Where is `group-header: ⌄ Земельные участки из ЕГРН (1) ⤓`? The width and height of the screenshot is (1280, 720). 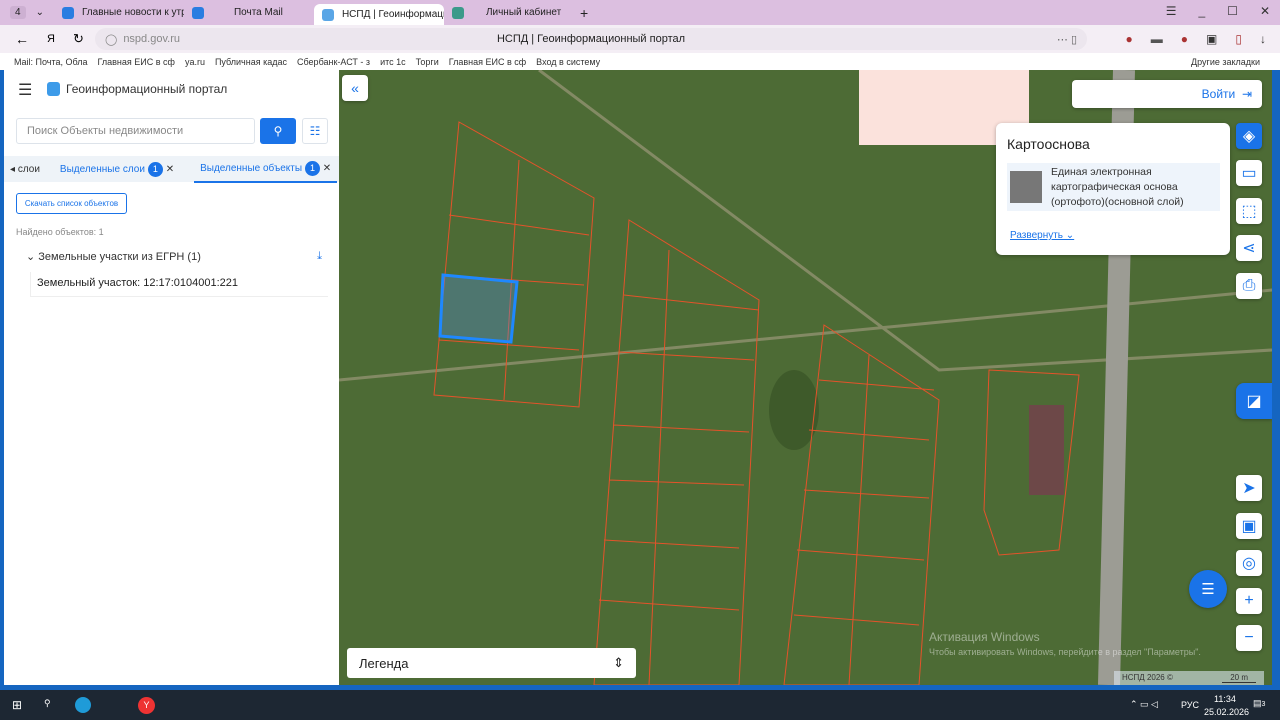
group-header: ⌄ Земельные участки из ЕГРН (1) ⤓ is located at coordinates (176, 256).